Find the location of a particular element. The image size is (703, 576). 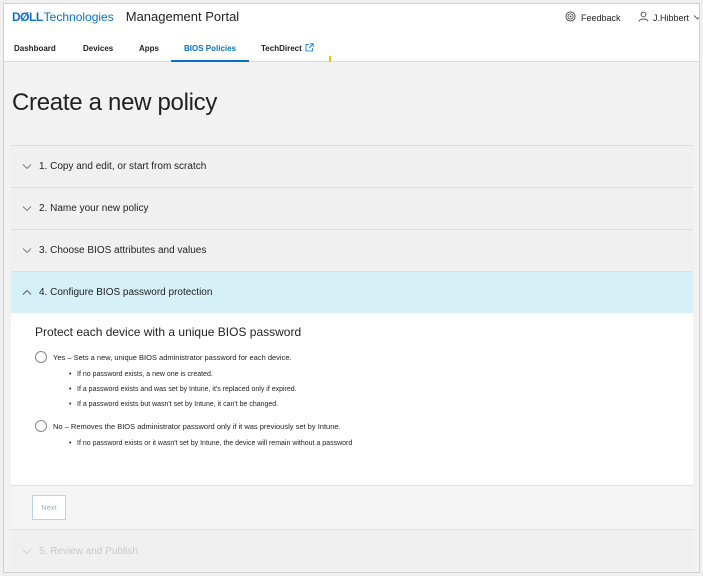

page-title: Create a new policy is located at coordinates (115, 102).